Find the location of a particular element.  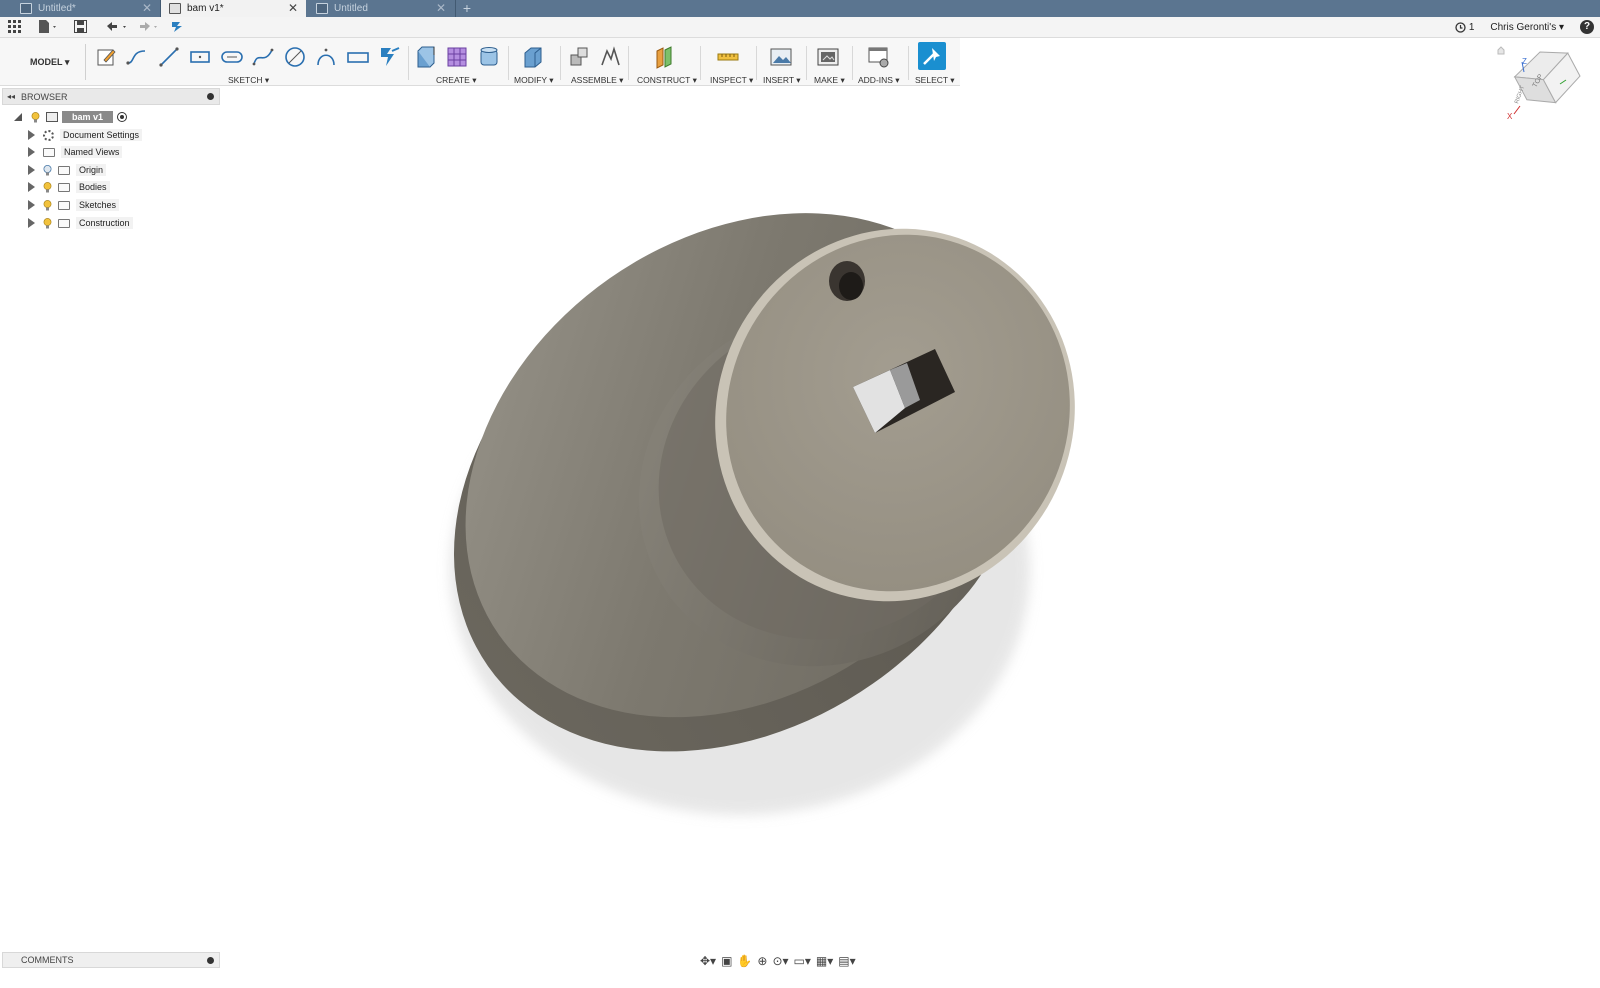

circle-tool-icon is located at coordinates (295, 57).